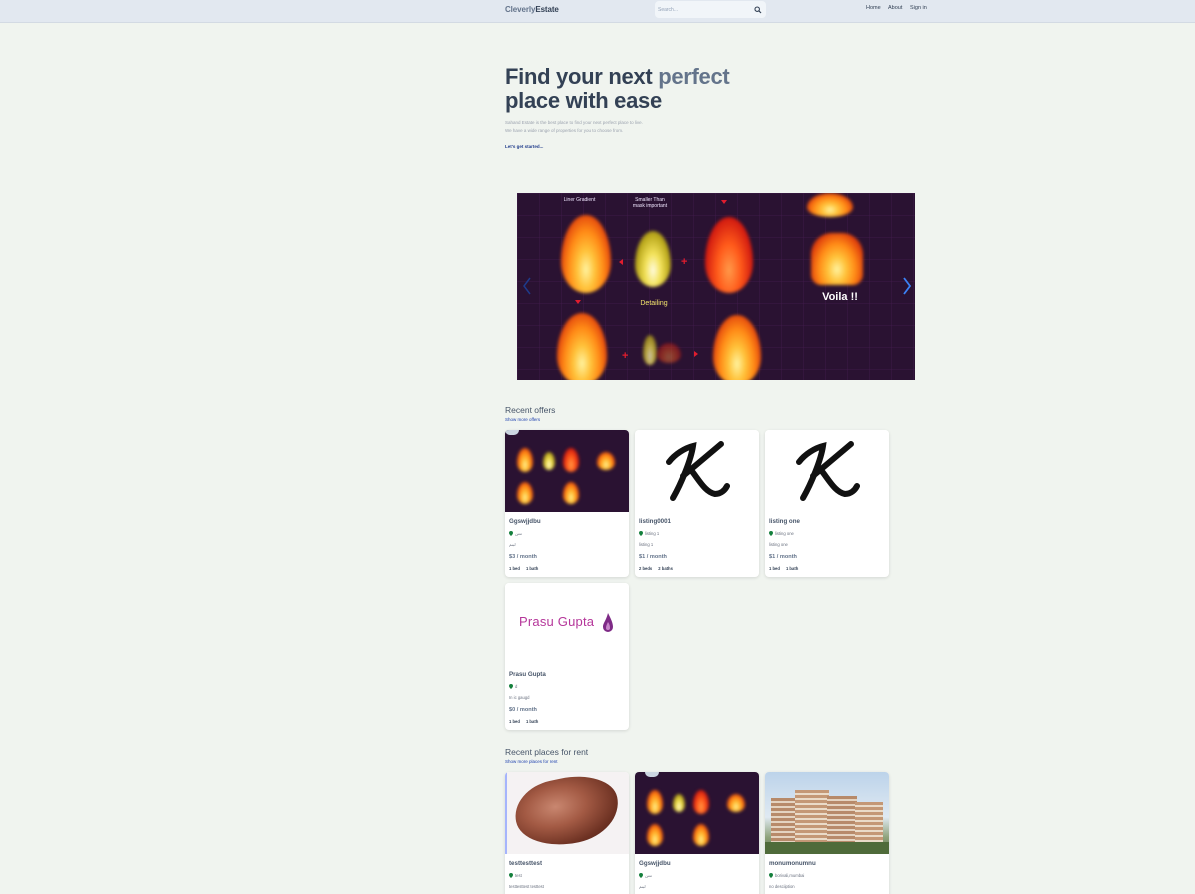  What do you see at coordinates (782, 886) in the screenshot?
I see `listing-description: no desciiption` at bounding box center [782, 886].